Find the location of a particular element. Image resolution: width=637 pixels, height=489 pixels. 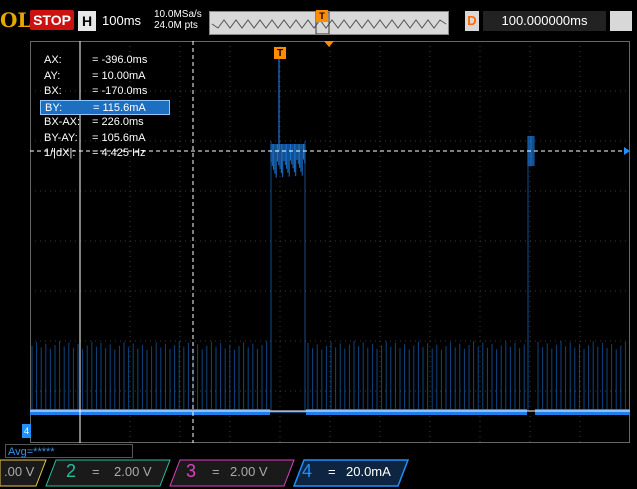

memory-depth: 24.0M pts is located at coordinates (176, 25).